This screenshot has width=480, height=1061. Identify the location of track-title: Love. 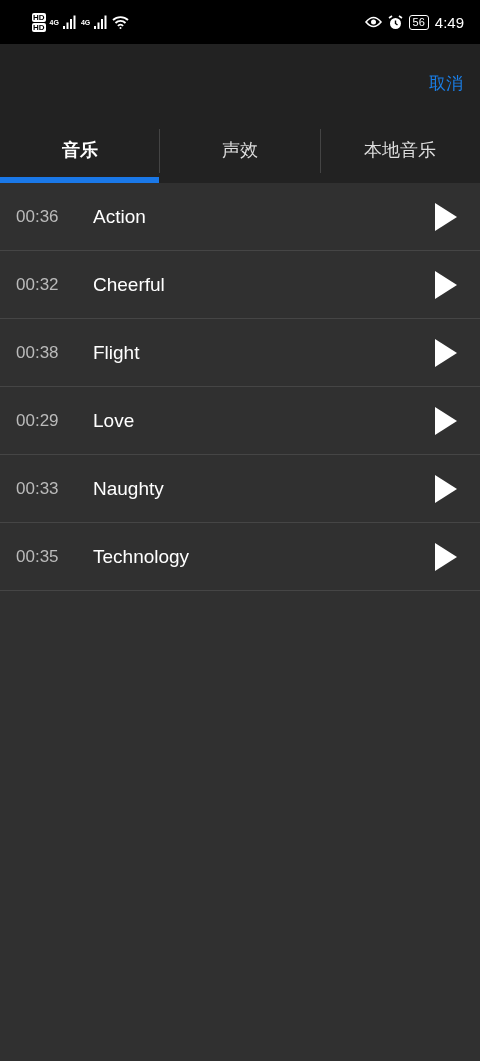
(114, 420).